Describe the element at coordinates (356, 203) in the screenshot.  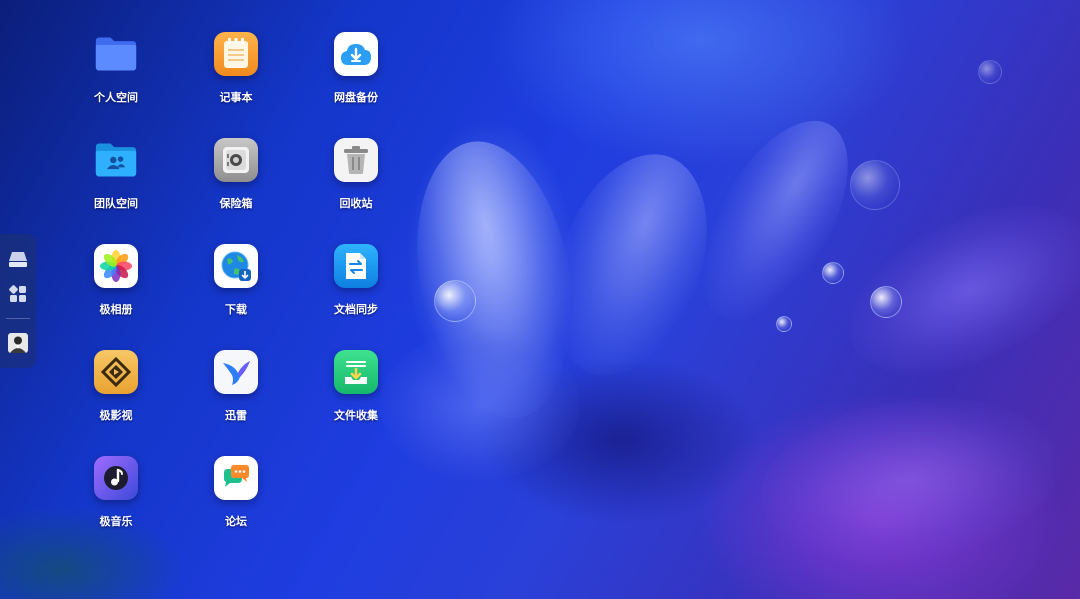
I see `app-label: 回收站` at that location.